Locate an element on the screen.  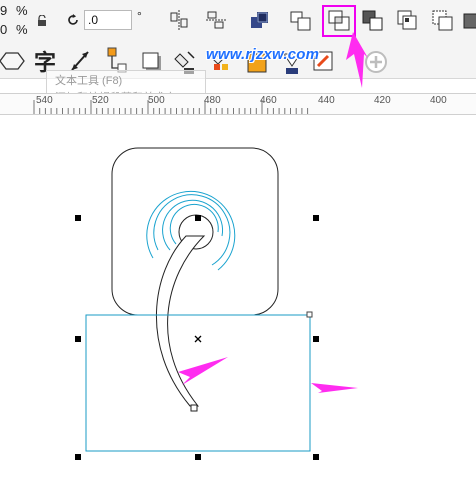
rotation-angle-input: .0 is located at coordinates (108, 20).